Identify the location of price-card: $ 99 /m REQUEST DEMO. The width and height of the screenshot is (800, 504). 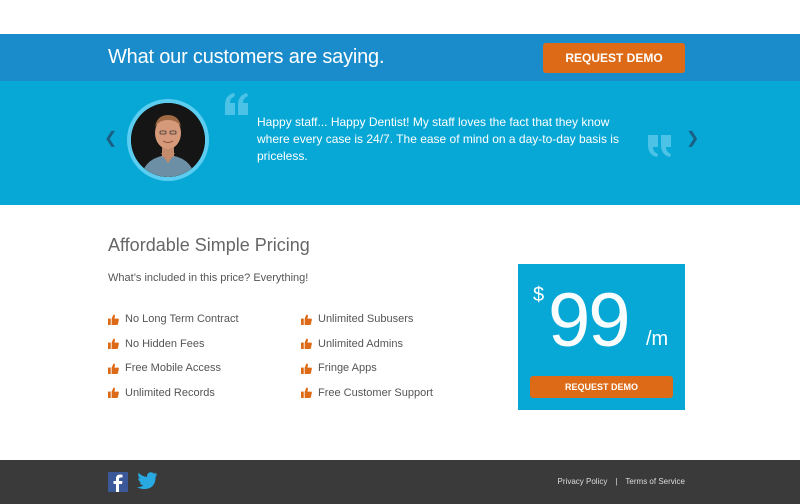
(601, 337).